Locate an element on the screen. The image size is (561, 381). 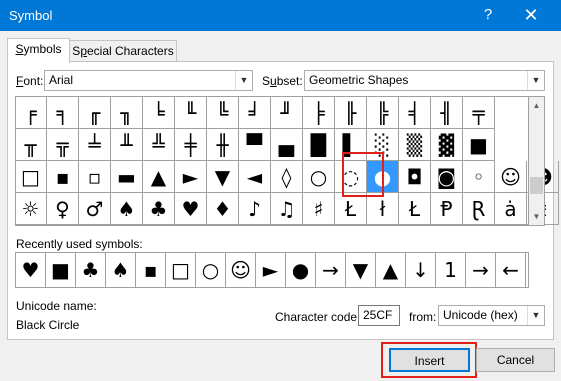
symbol-cell: Ᵽ is located at coordinates (447, 209).